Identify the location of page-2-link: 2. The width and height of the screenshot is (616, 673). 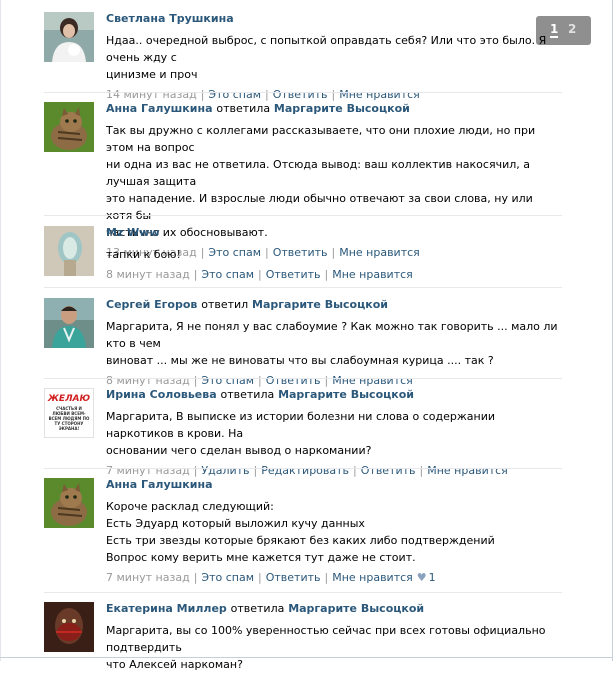
(572, 29).